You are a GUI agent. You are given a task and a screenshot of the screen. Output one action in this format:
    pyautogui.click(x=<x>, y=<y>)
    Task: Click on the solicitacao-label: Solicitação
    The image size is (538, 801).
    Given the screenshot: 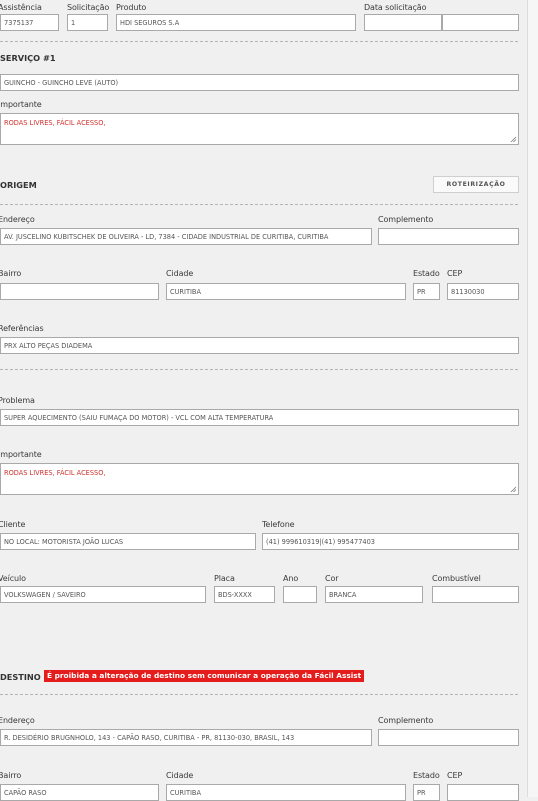 What is the action you would take?
    pyautogui.click(x=88, y=7)
    